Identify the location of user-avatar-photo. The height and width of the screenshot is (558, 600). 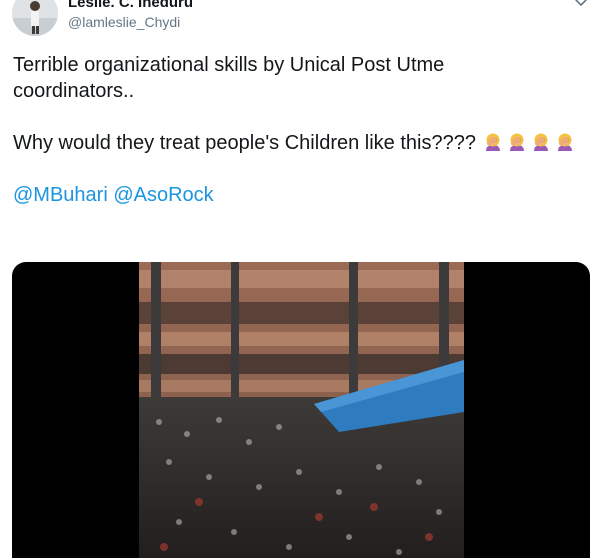
(35, 18).